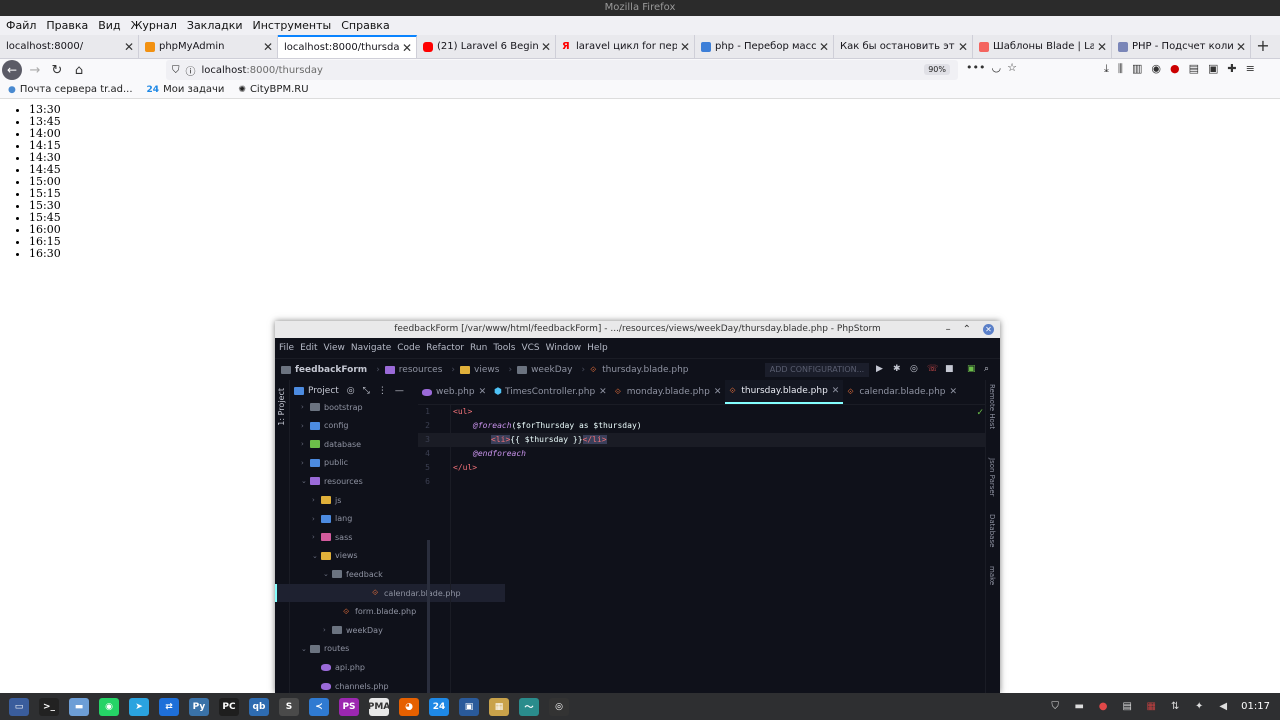 This screenshot has width=1280, height=720. I want to click on taskbar-app: Py, so click(199, 707).